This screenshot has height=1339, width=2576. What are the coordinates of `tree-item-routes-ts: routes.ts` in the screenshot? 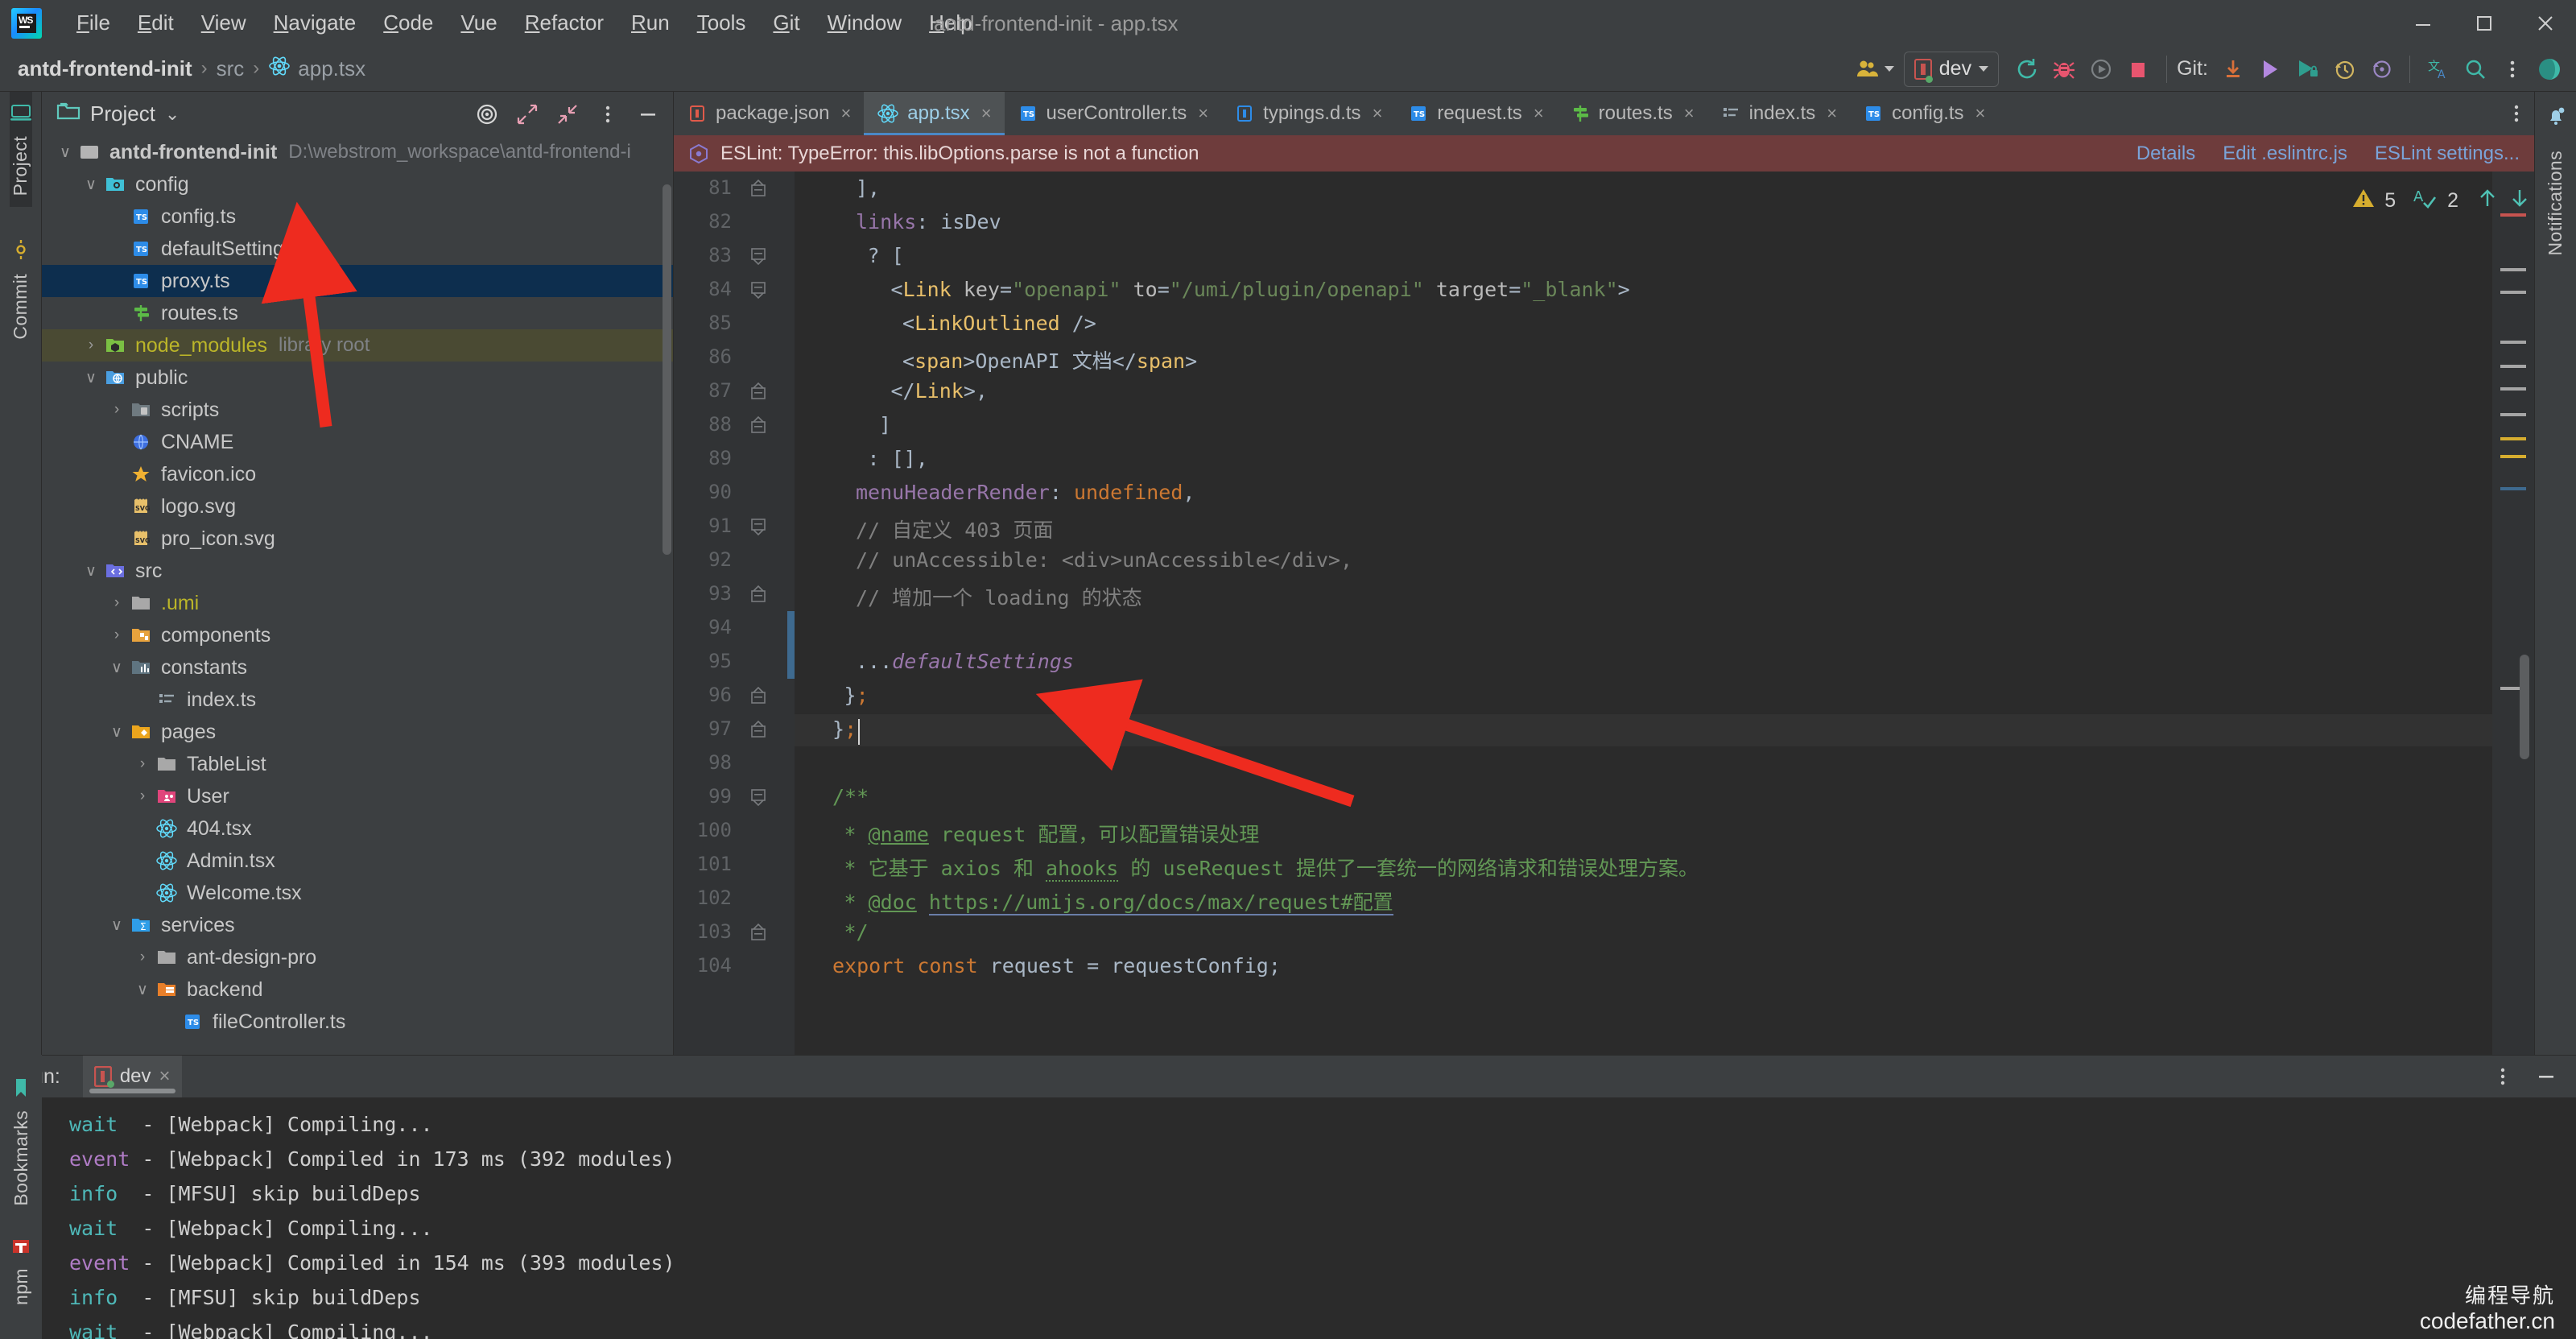 It's located at (357, 313).